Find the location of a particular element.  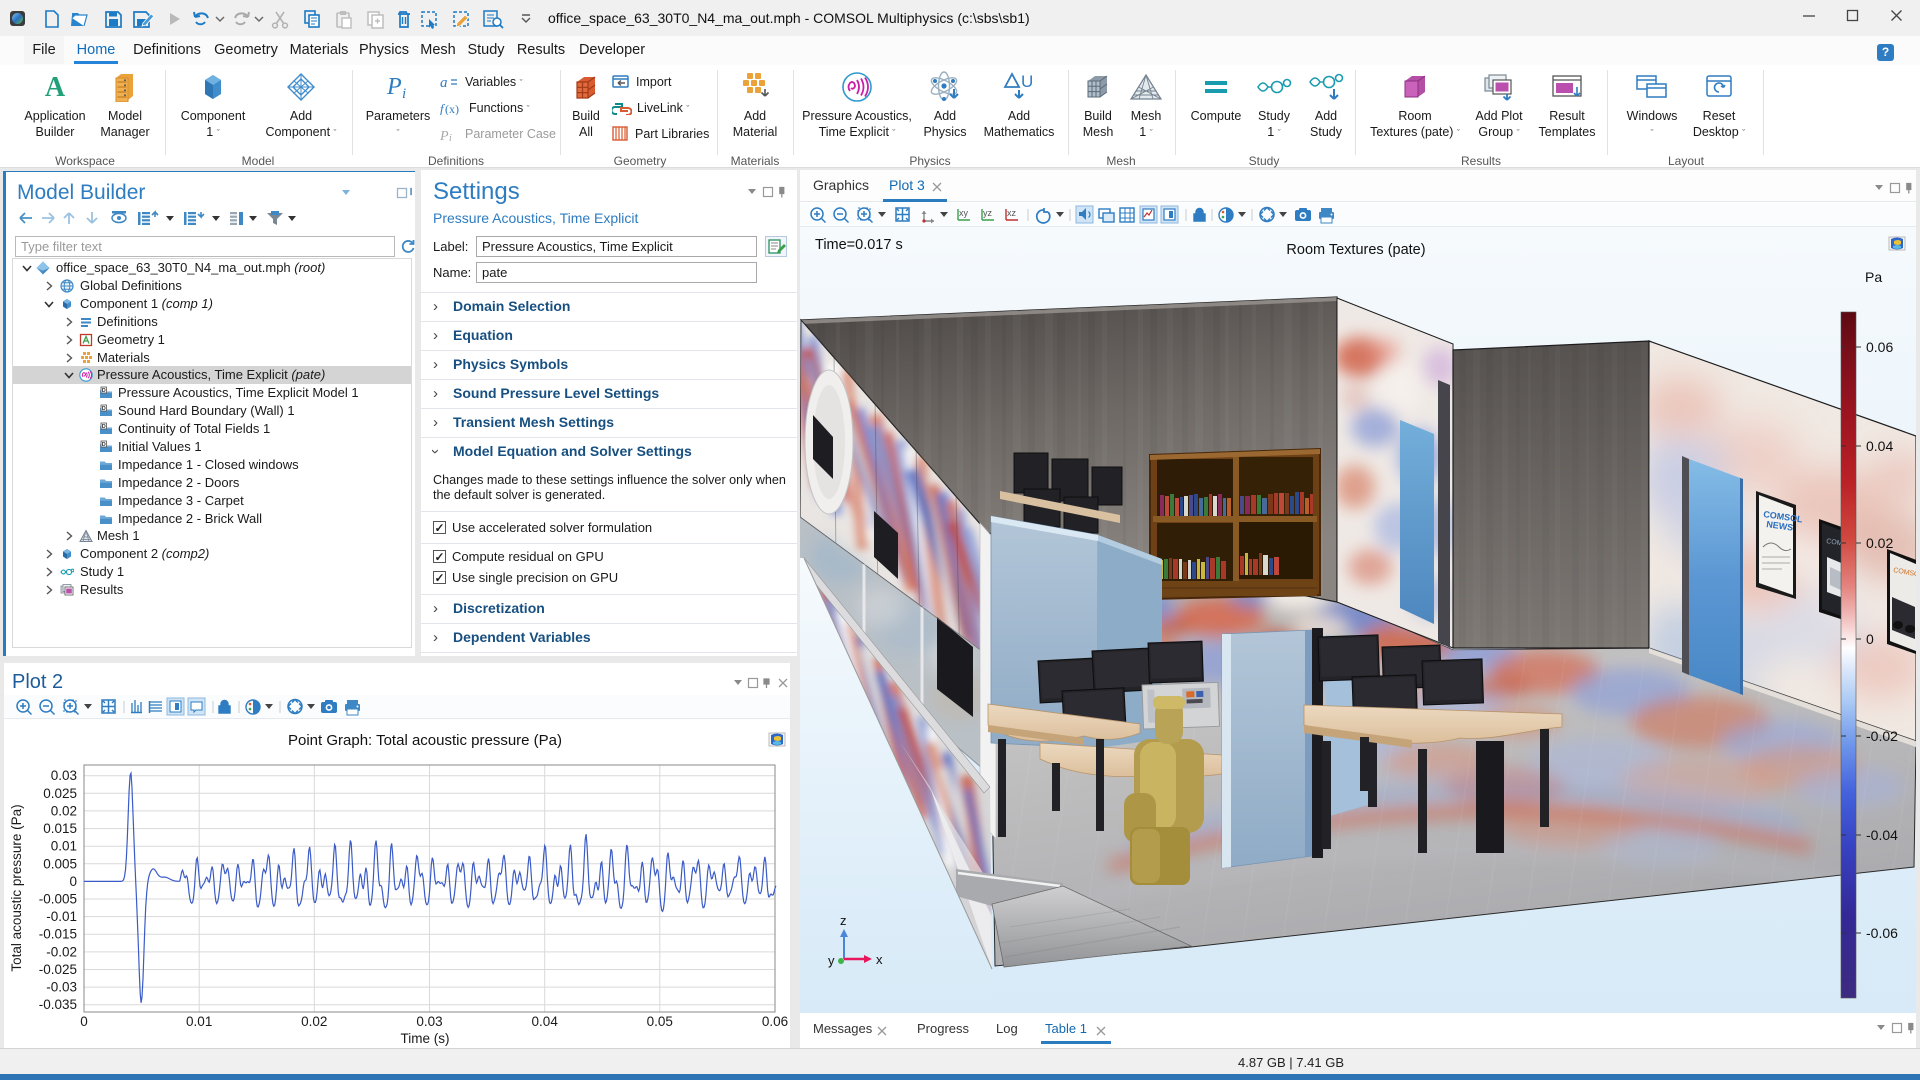

svg-text: x is located at coordinates (879, 959).